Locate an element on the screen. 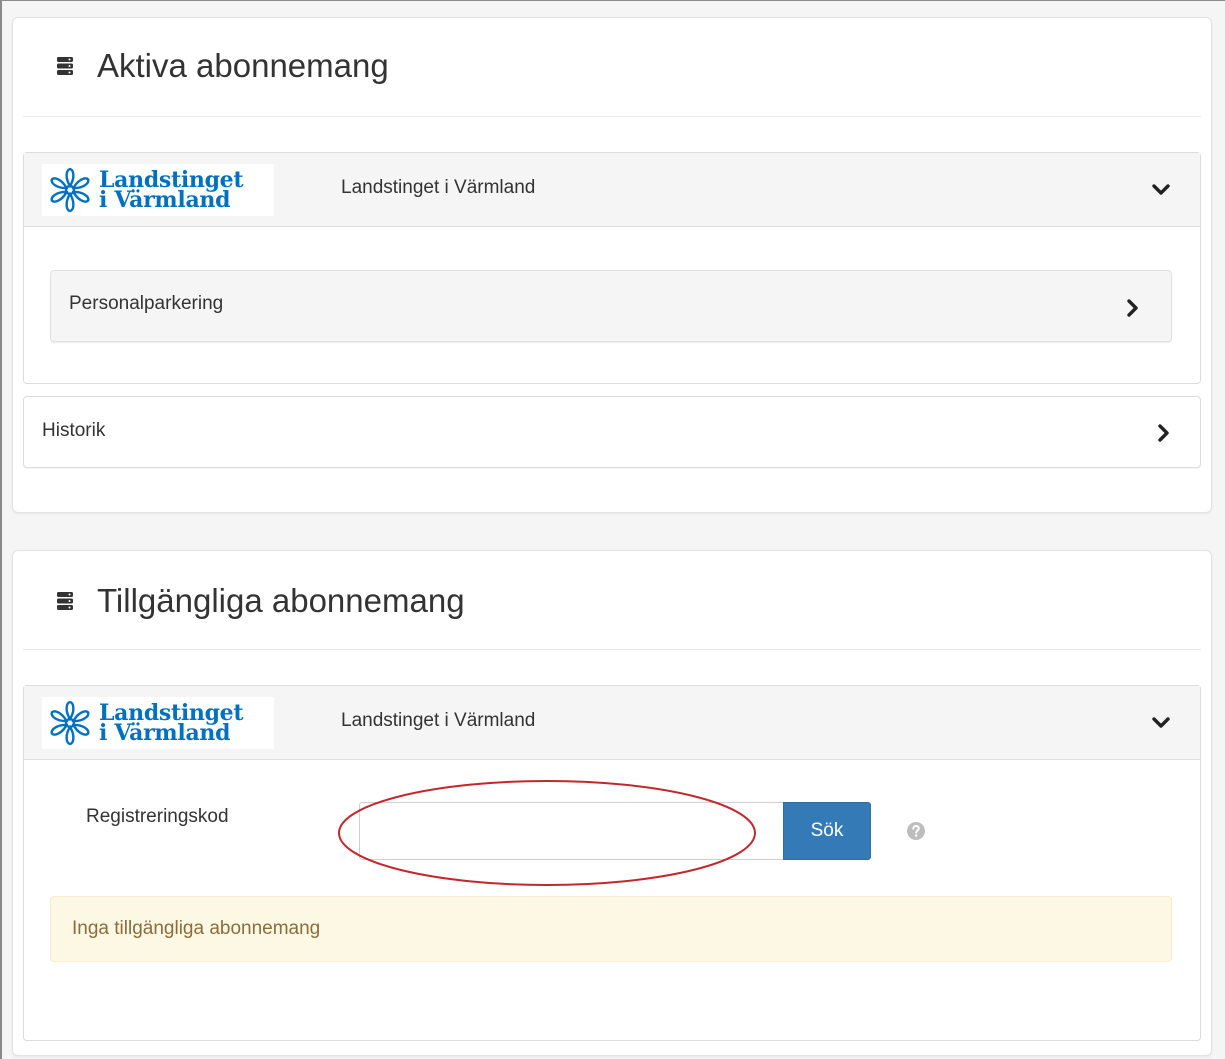 This screenshot has width=1225, height=1059. registration-code-label: Registreringskod is located at coordinates (157, 816).